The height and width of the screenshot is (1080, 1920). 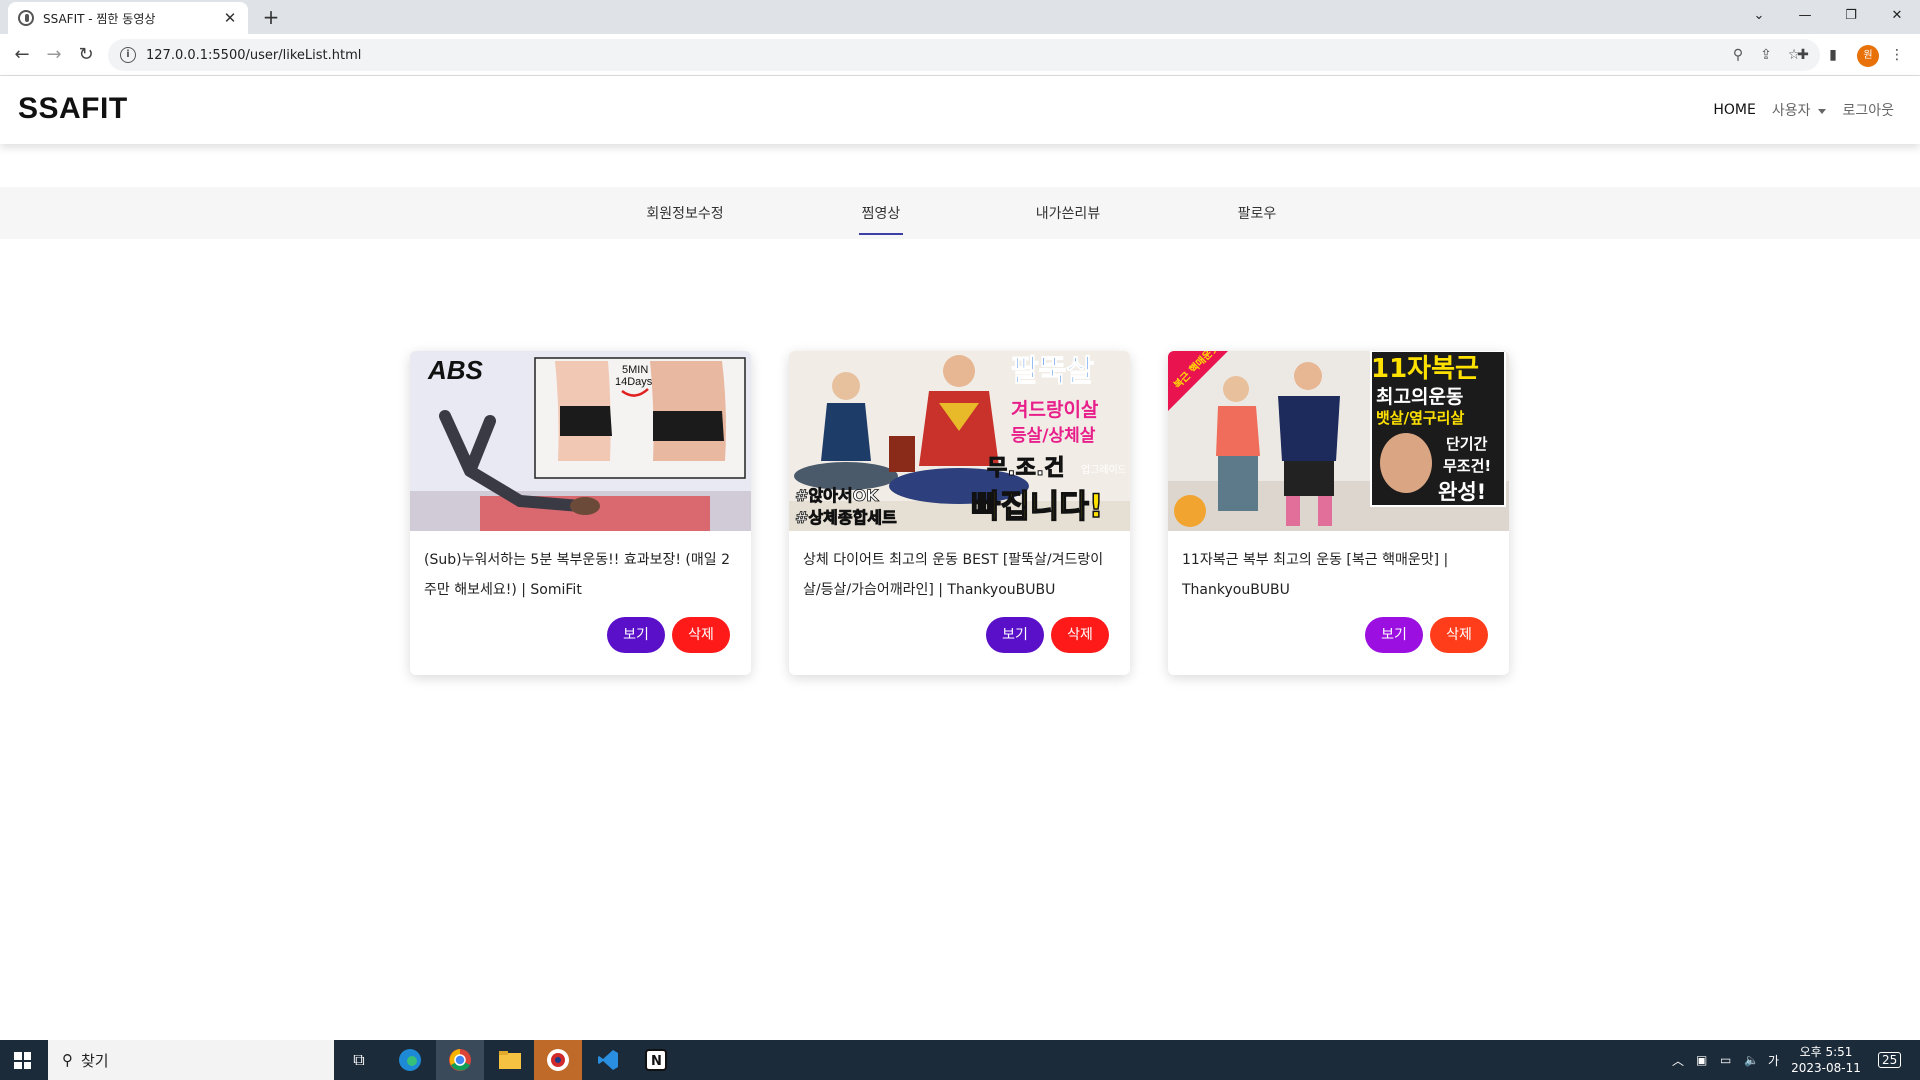 What do you see at coordinates (22, 1060) in the screenshot?
I see `windows-start-icon` at bounding box center [22, 1060].